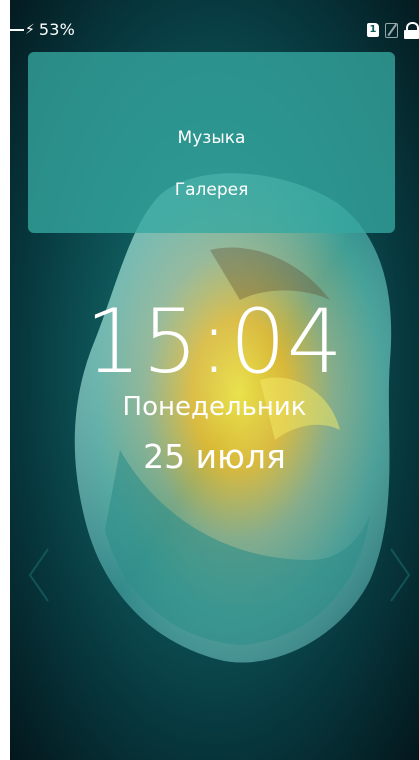 Image resolution: width=419 pixels, height=760 pixels. I want to click on battery-percent: 53%, so click(57, 29).